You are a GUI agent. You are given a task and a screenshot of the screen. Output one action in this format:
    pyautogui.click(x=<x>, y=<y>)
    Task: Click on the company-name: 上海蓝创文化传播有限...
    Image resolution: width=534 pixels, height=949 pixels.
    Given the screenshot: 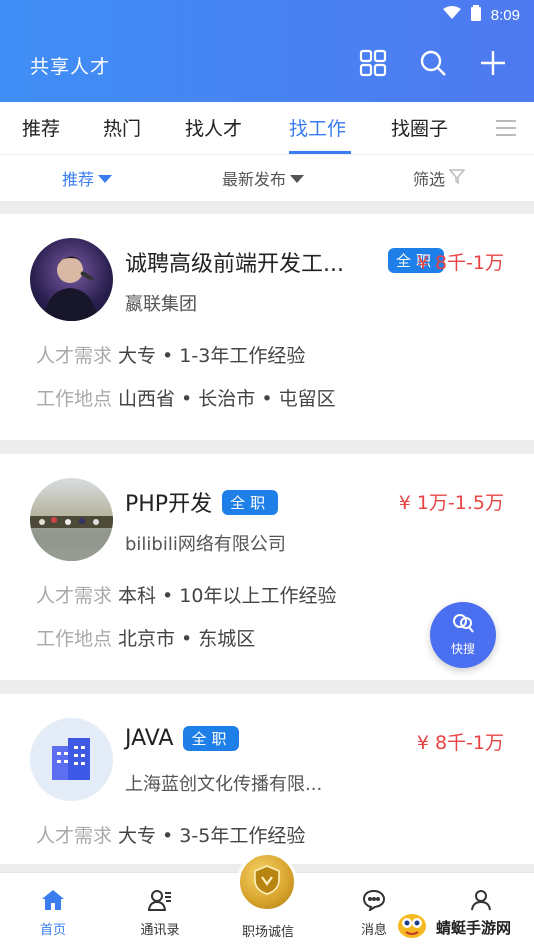 What is the action you would take?
    pyautogui.click(x=224, y=784)
    